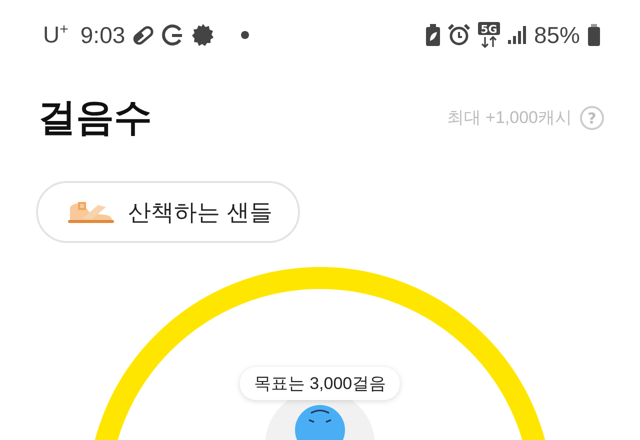 This screenshot has height=440, width=640. I want to click on goal-tooltip: 목표는 3,000걸음, so click(320, 383).